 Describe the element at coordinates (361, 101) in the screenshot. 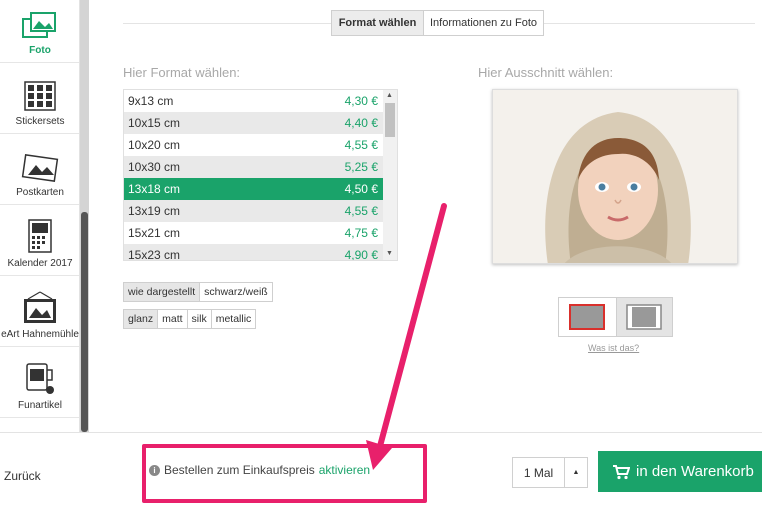

I see `format-price: 4,30 €` at that location.